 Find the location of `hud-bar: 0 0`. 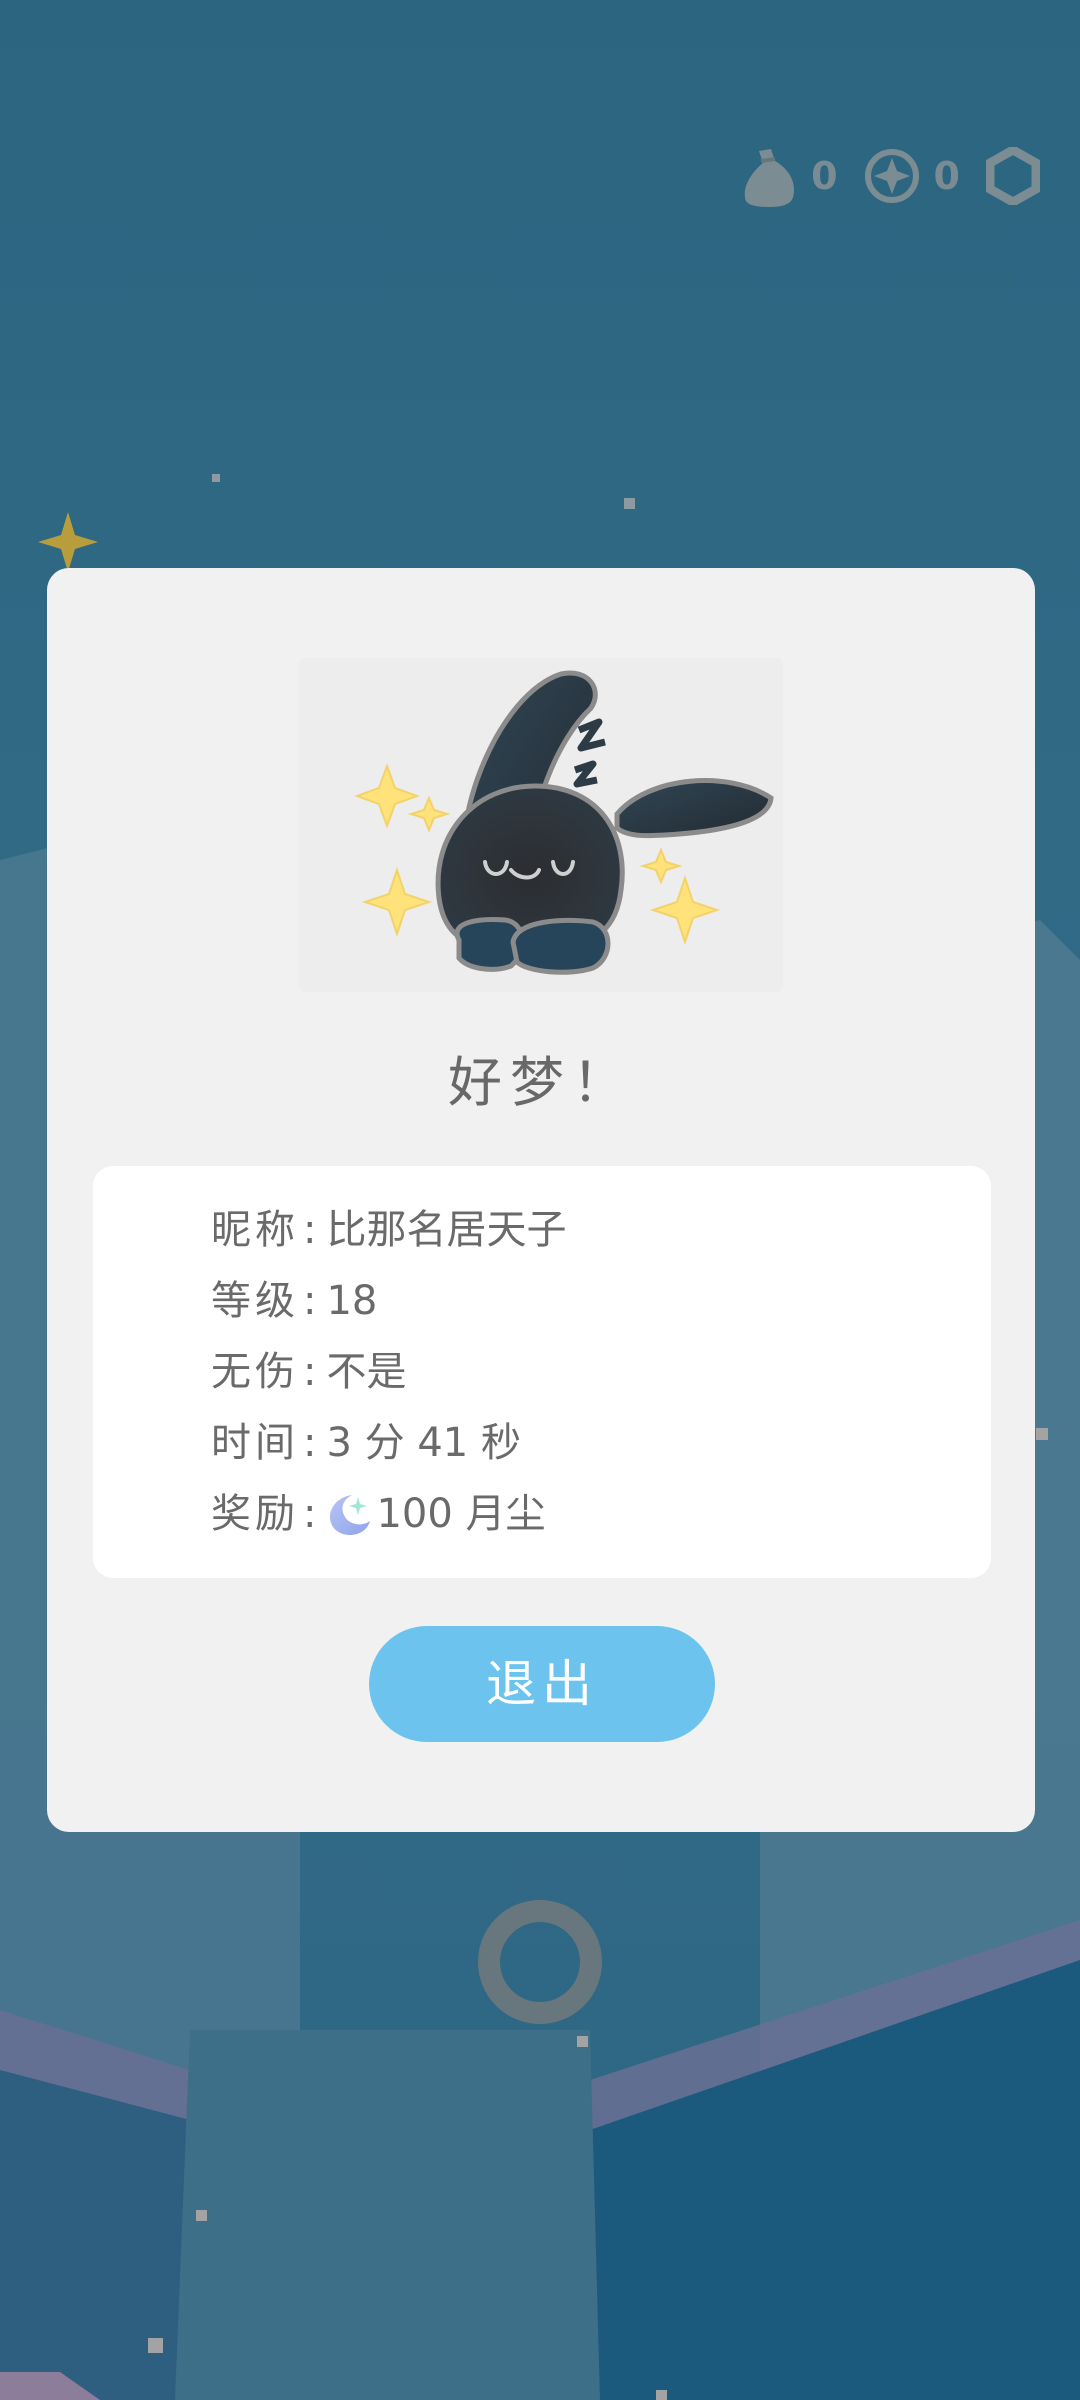

hud-bar: 0 0 is located at coordinates (890, 176).